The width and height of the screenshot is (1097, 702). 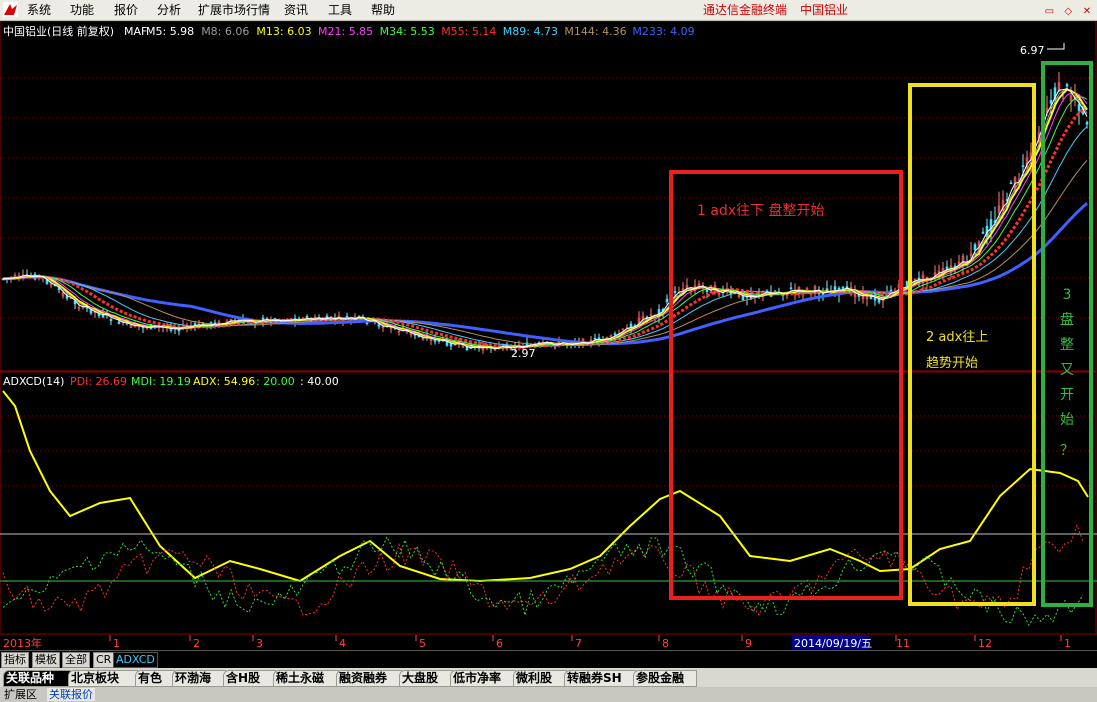 What do you see at coordinates (1067, 295) in the screenshot?
I see `annotation-char: 3` at bounding box center [1067, 295].